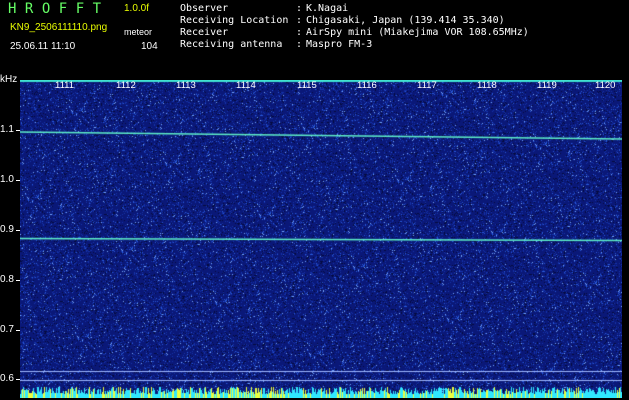  What do you see at coordinates (7, 279) in the screenshot?
I see `y-tick-label: 0.8` at bounding box center [7, 279].